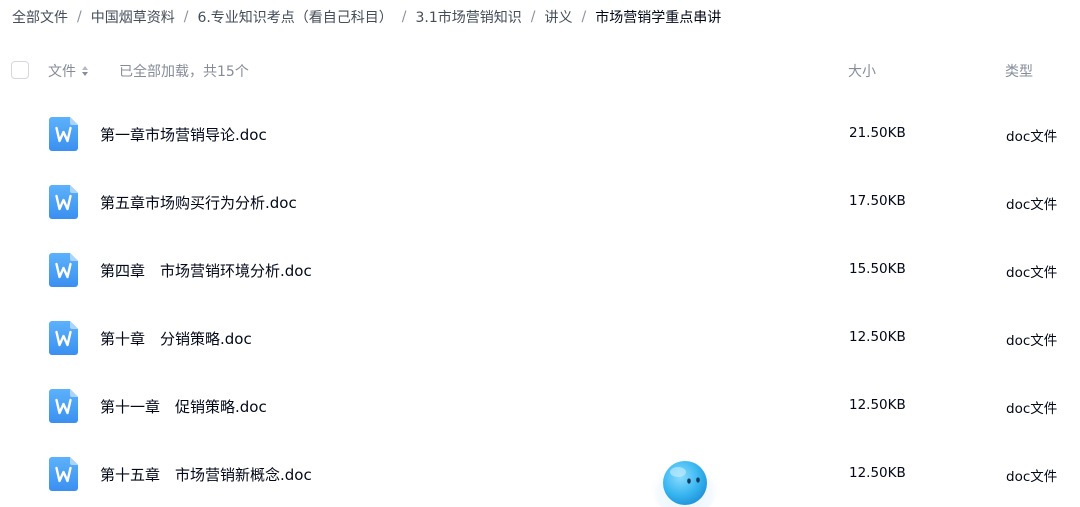 The image size is (1080, 507). Describe the element at coordinates (206, 474) in the screenshot. I see `file-name: 第十五章 市场营销新概念.doc` at that location.